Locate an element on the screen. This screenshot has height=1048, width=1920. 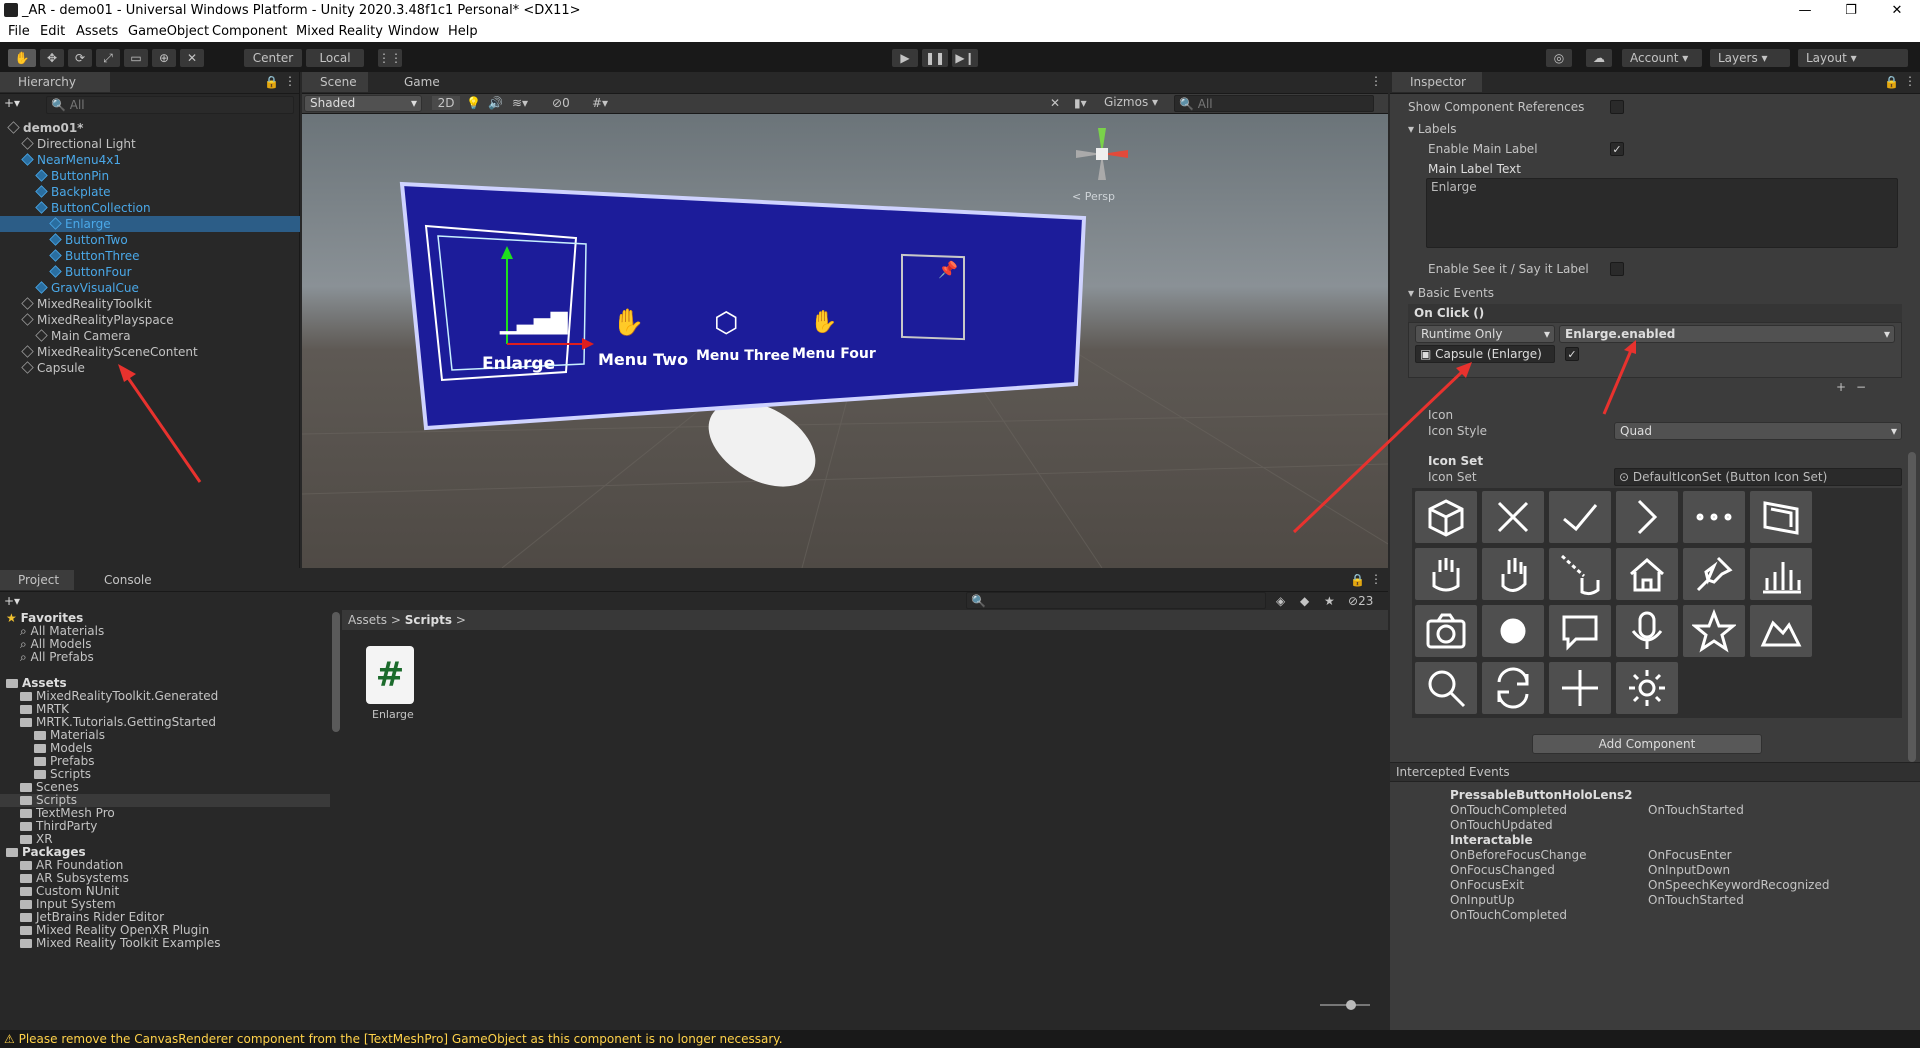
icon-set-field: ⊙ DefaultIconSet (Button Icon Set) is located at coordinates (1758, 477).